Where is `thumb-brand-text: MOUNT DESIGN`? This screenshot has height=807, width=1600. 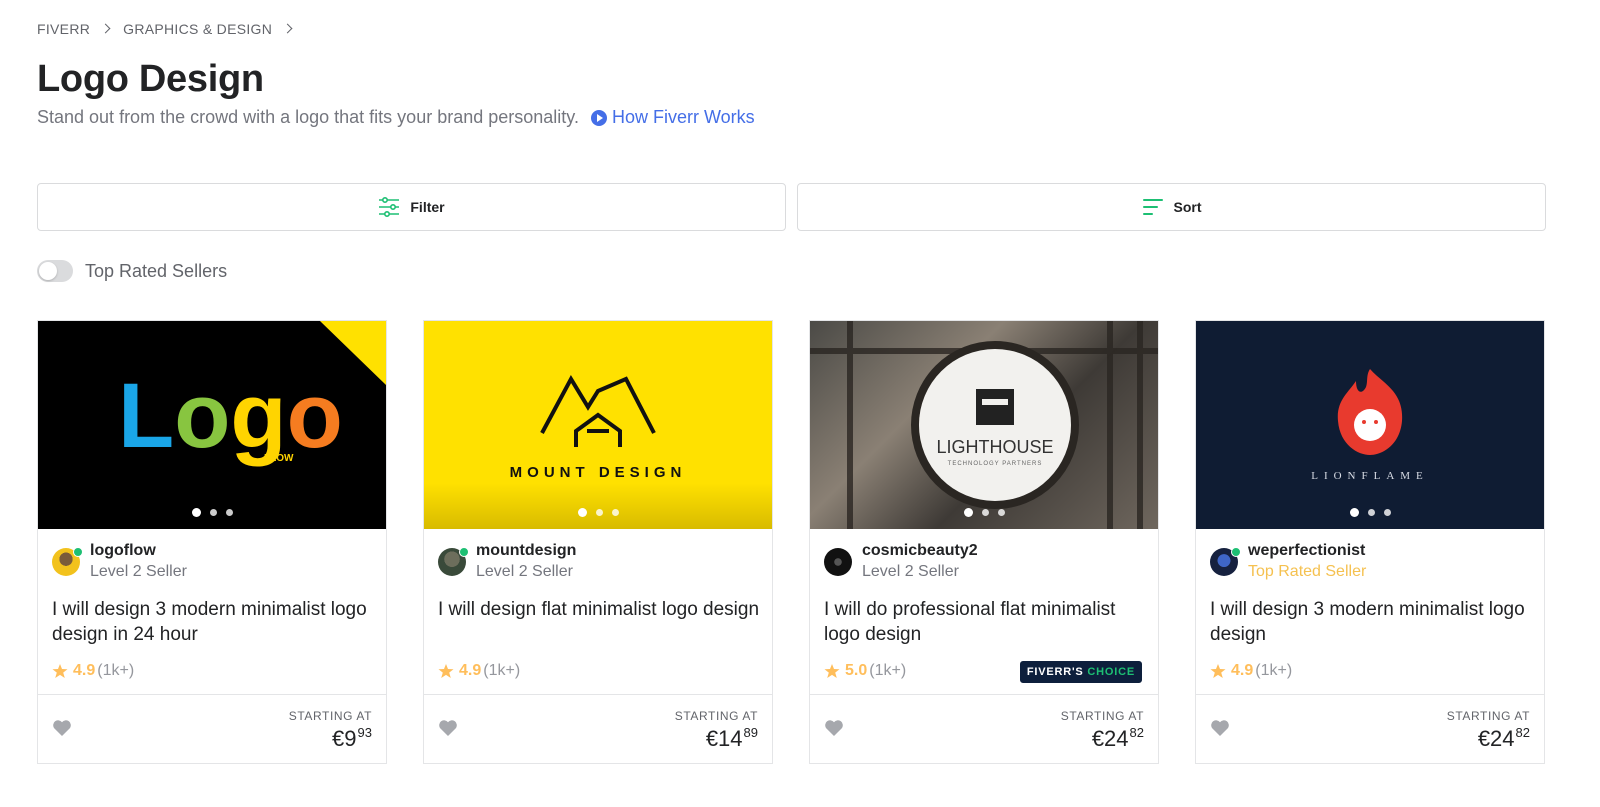 thumb-brand-text: MOUNT DESIGN is located at coordinates (598, 472).